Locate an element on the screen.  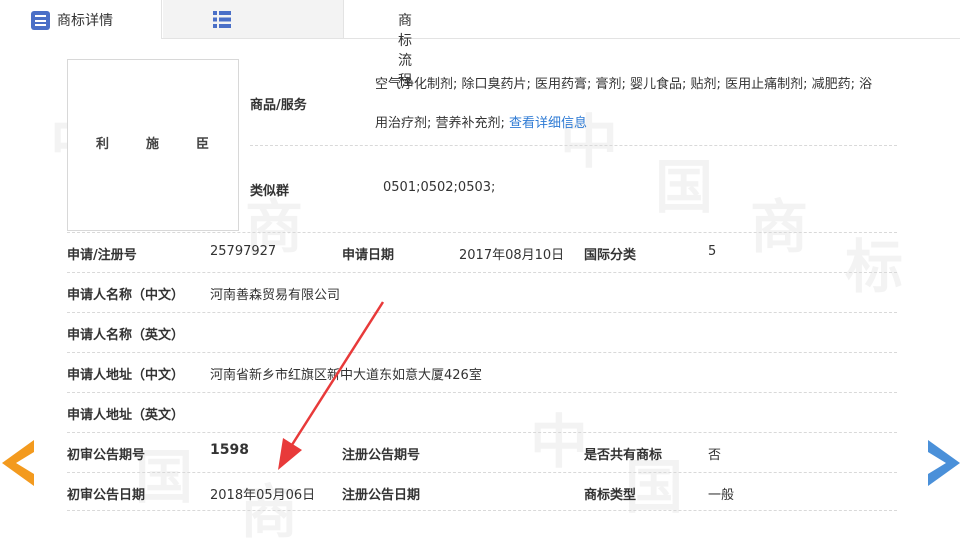
address-en-label: 申请人地址（英文） is located at coordinates (126, 415).